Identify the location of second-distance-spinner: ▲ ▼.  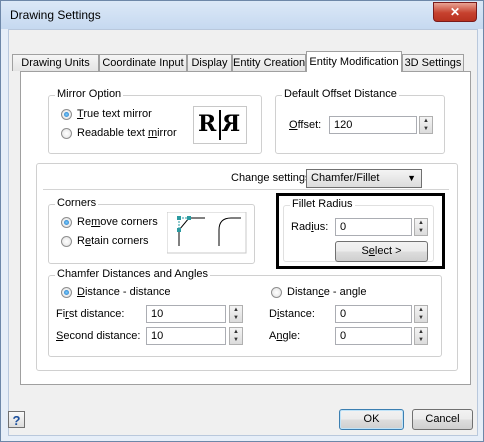
(236, 336).